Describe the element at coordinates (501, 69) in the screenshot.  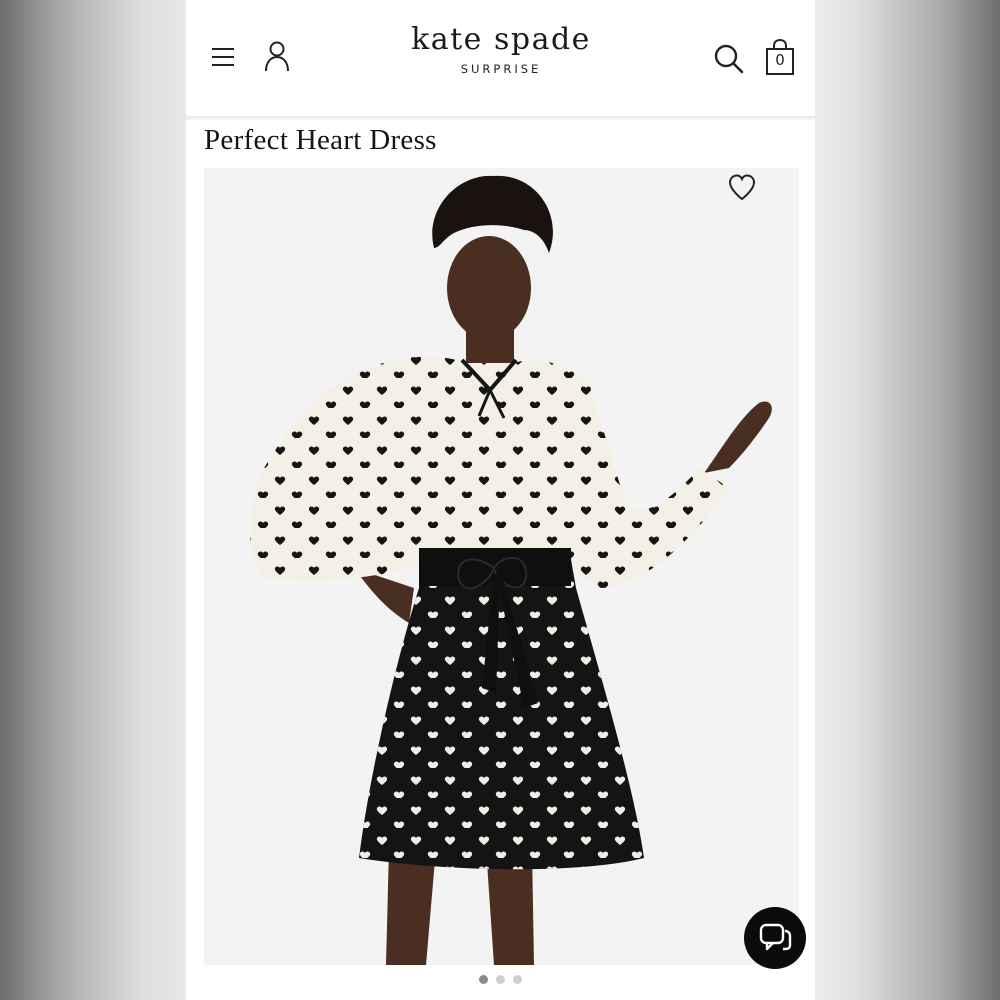
I see `brand-subtitle: SURPRISE` at that location.